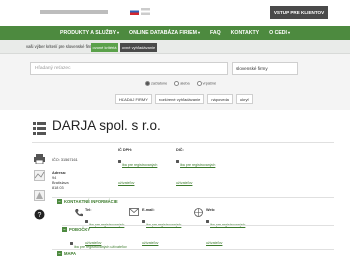 The width and height of the screenshot is (350, 262). What do you see at coordinates (211, 210) in the screenshot?
I see `web-label: Web:` at bounding box center [211, 210].